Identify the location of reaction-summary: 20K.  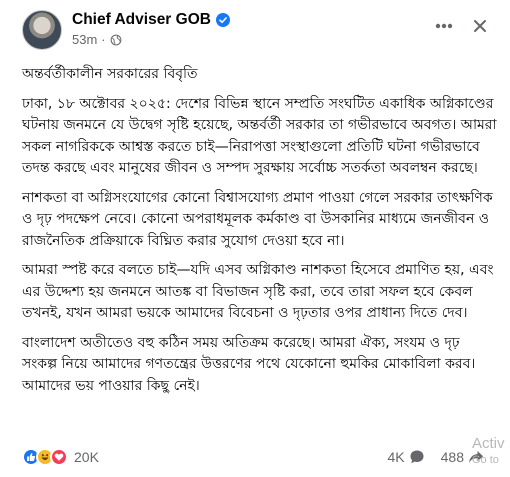
(60, 457).